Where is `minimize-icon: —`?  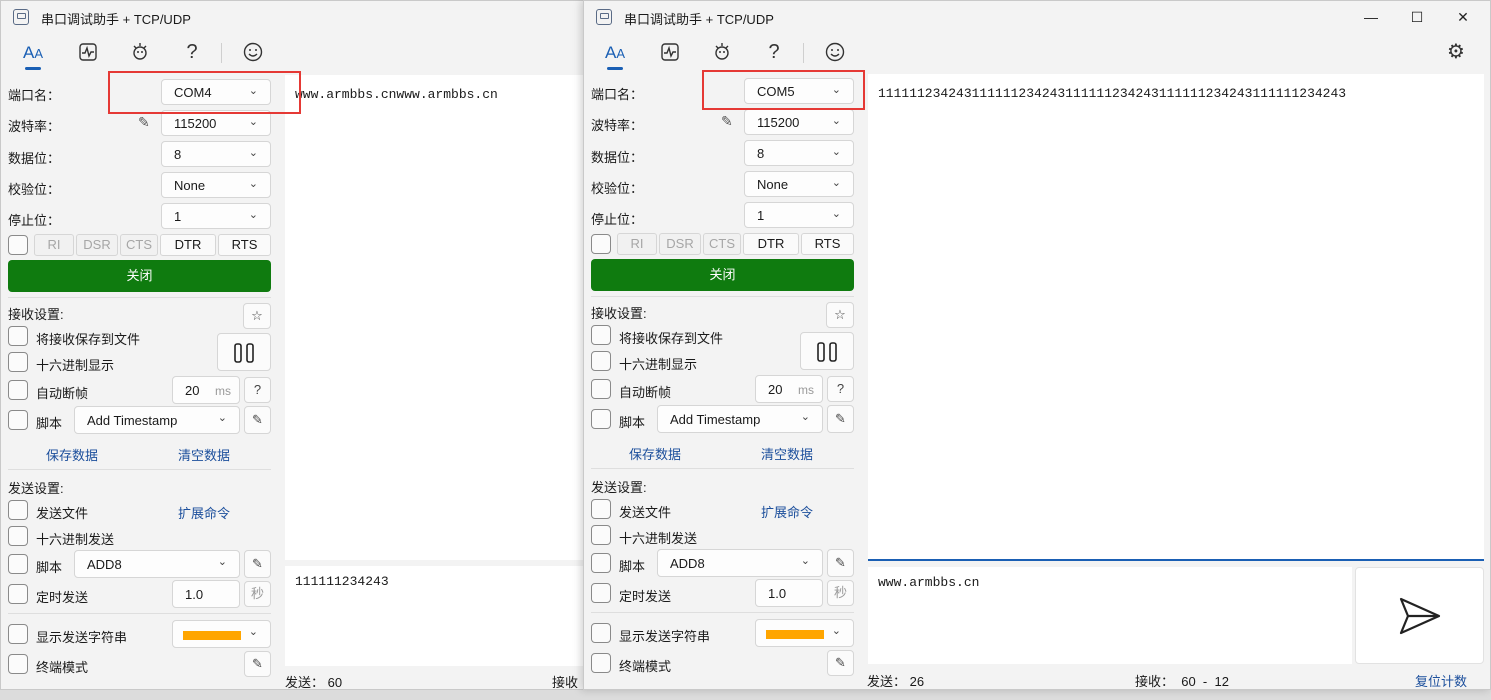
minimize-icon: — is located at coordinates (1371, 17).